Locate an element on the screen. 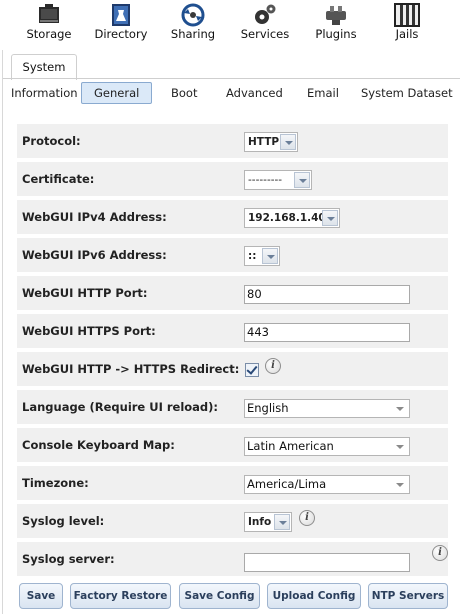 Image resolution: width=460 pixels, height=614 pixels. ipv6-select: :: is located at coordinates (262, 256).